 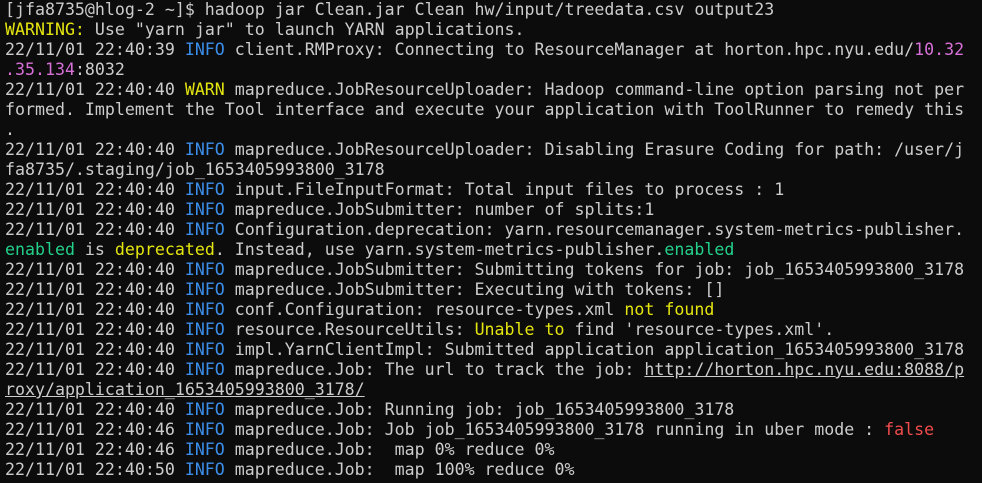 I want to click on terminal-text: Unable to, so click(x=519, y=329).